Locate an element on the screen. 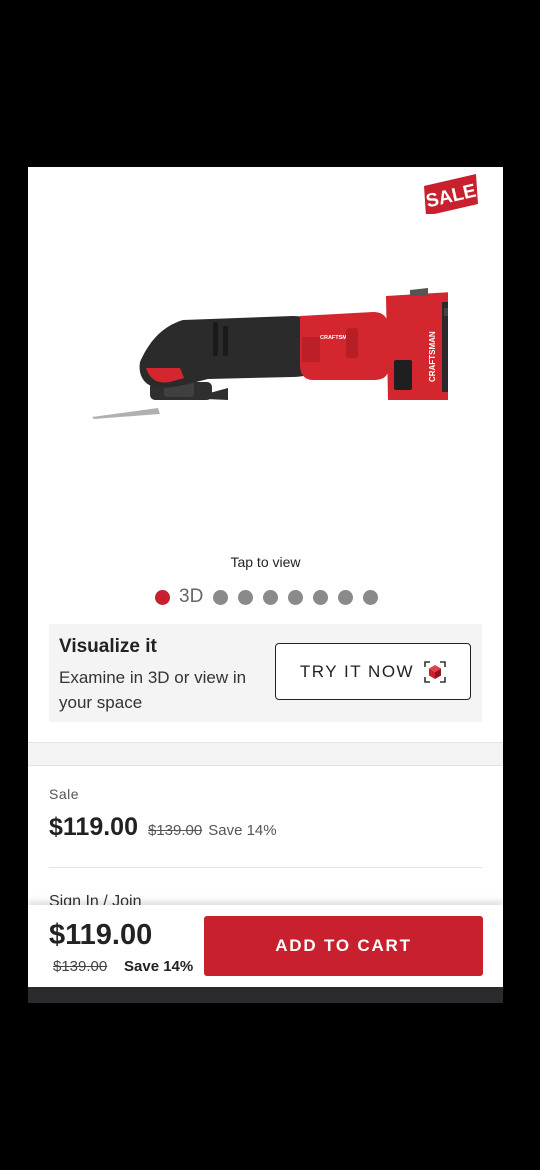  svg-text: CRAFTSMAN is located at coordinates (432, 356).